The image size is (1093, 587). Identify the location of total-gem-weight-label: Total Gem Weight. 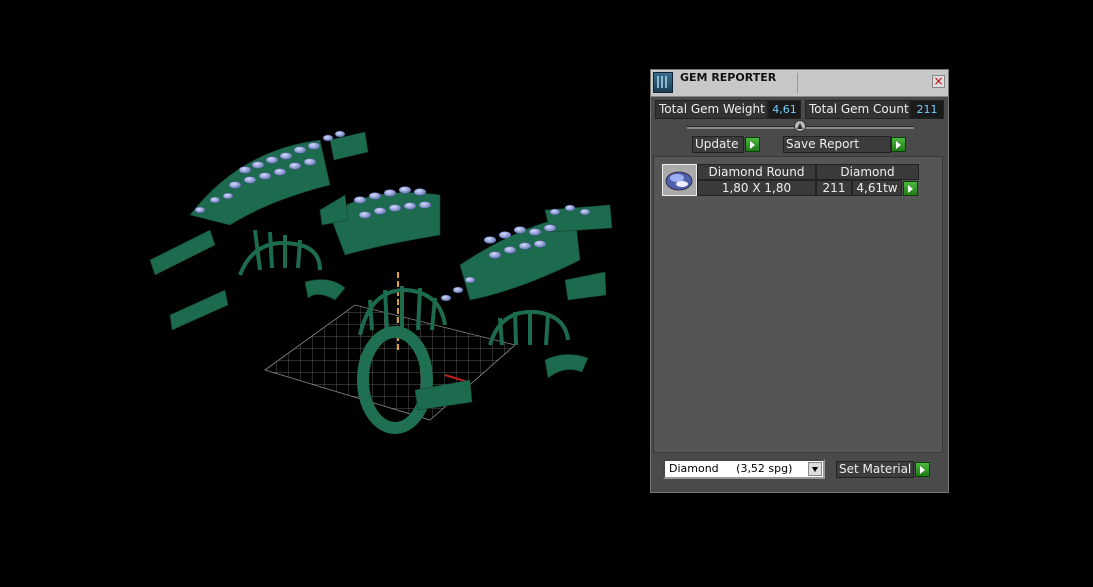
(711, 109).